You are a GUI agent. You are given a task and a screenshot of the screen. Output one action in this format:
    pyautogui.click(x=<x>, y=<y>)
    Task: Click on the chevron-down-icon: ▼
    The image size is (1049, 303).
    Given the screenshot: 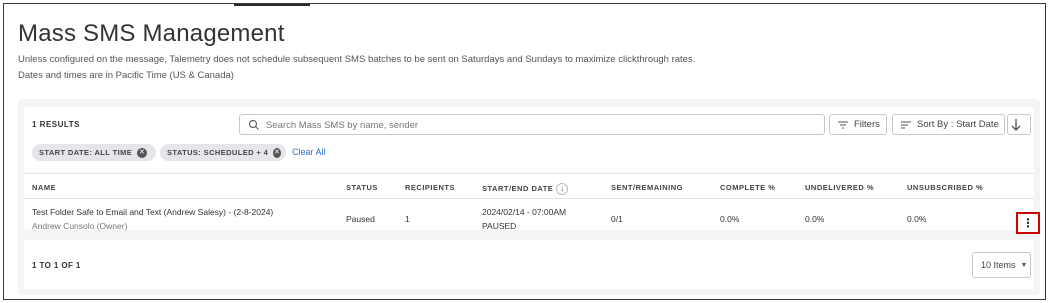 What is the action you would take?
    pyautogui.click(x=1024, y=265)
    